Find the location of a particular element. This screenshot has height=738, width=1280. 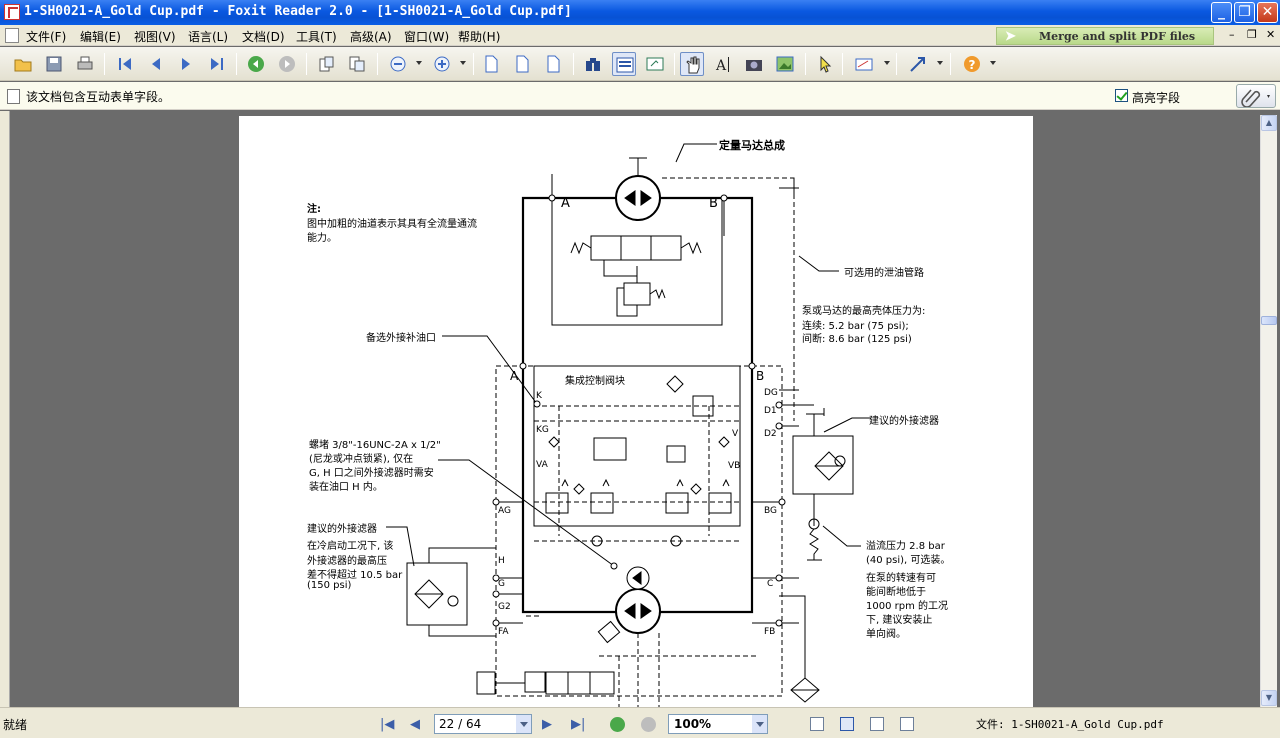

continuous-view-icon is located at coordinates (624, 64).